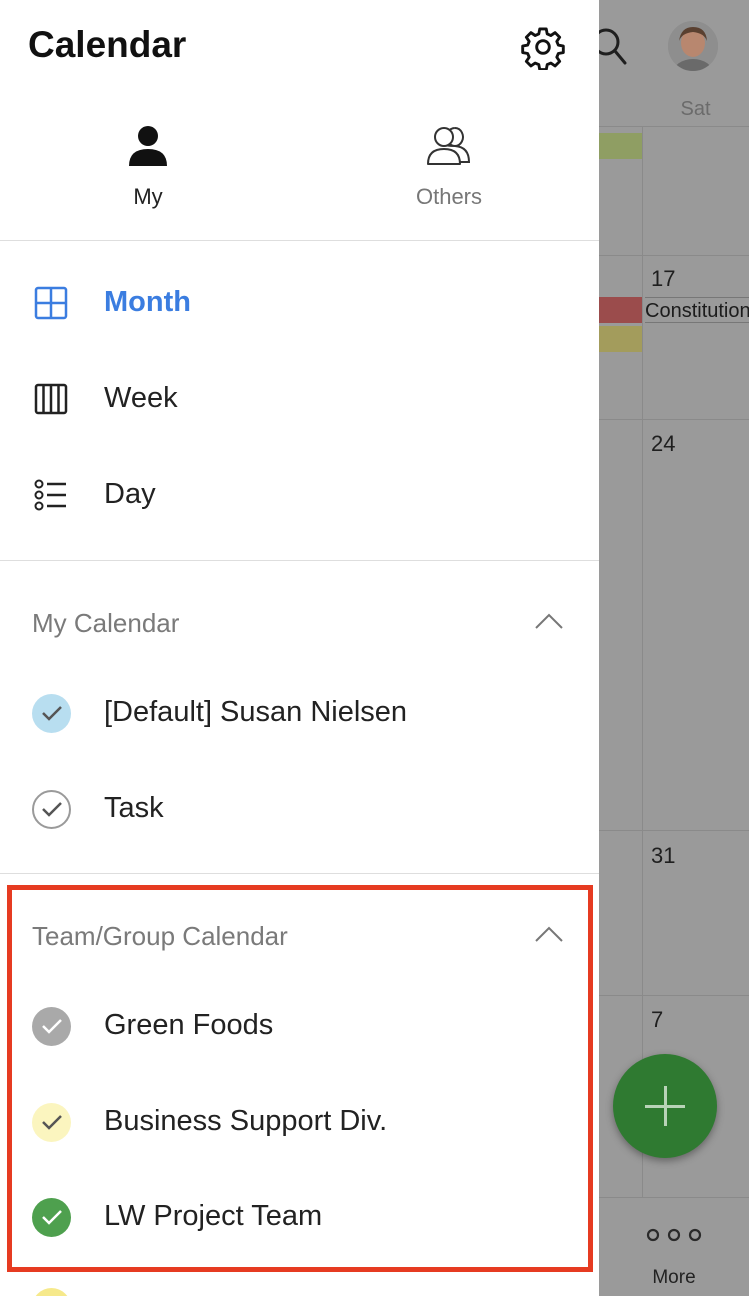 Image resolution: width=749 pixels, height=1296 pixels. I want to click on event-holiday: Constitution Day, so click(697, 310).